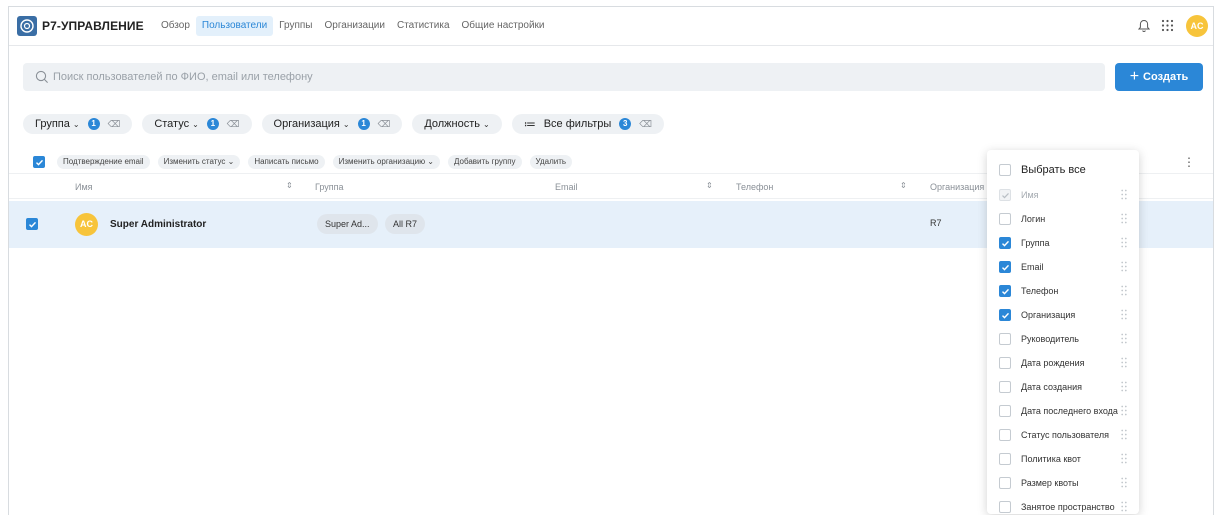  What do you see at coordinates (329, 187) in the screenshot?
I see `column-header-group: Группа` at bounding box center [329, 187].